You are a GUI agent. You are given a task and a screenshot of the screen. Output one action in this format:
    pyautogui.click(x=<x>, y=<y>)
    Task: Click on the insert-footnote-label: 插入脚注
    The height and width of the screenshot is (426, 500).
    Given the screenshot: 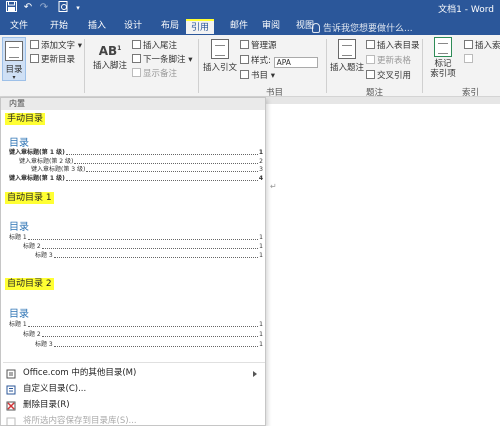 What is the action you would take?
    pyautogui.click(x=109, y=66)
    